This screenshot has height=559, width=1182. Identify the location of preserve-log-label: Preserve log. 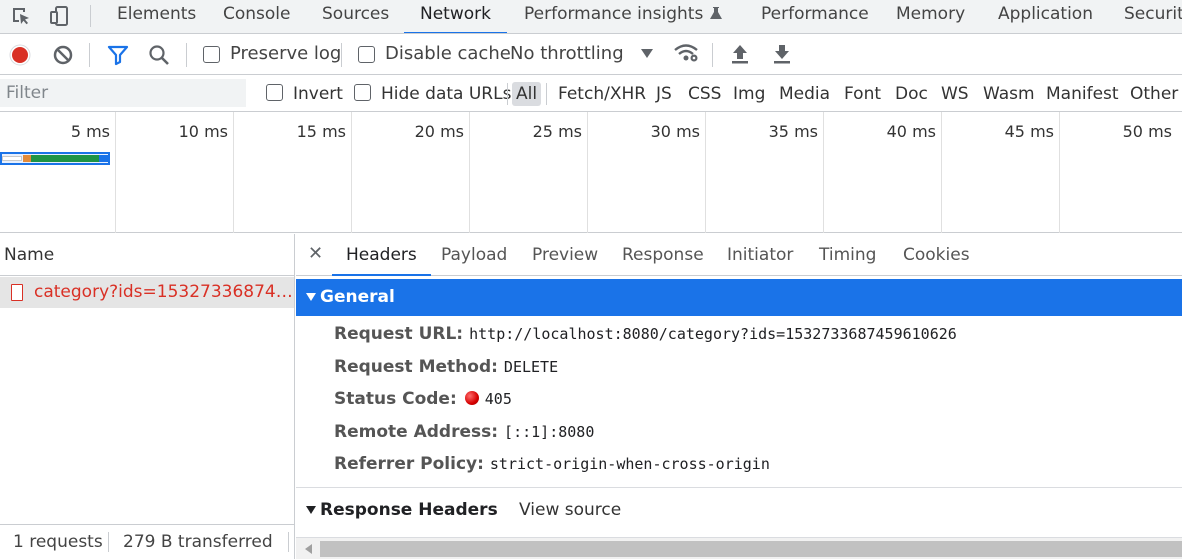
(286, 53).